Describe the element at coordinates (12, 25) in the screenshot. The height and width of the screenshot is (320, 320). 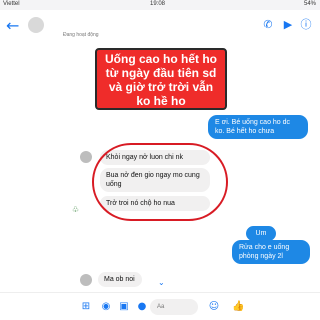
I see `back-arrow-icon: ←` at that location.